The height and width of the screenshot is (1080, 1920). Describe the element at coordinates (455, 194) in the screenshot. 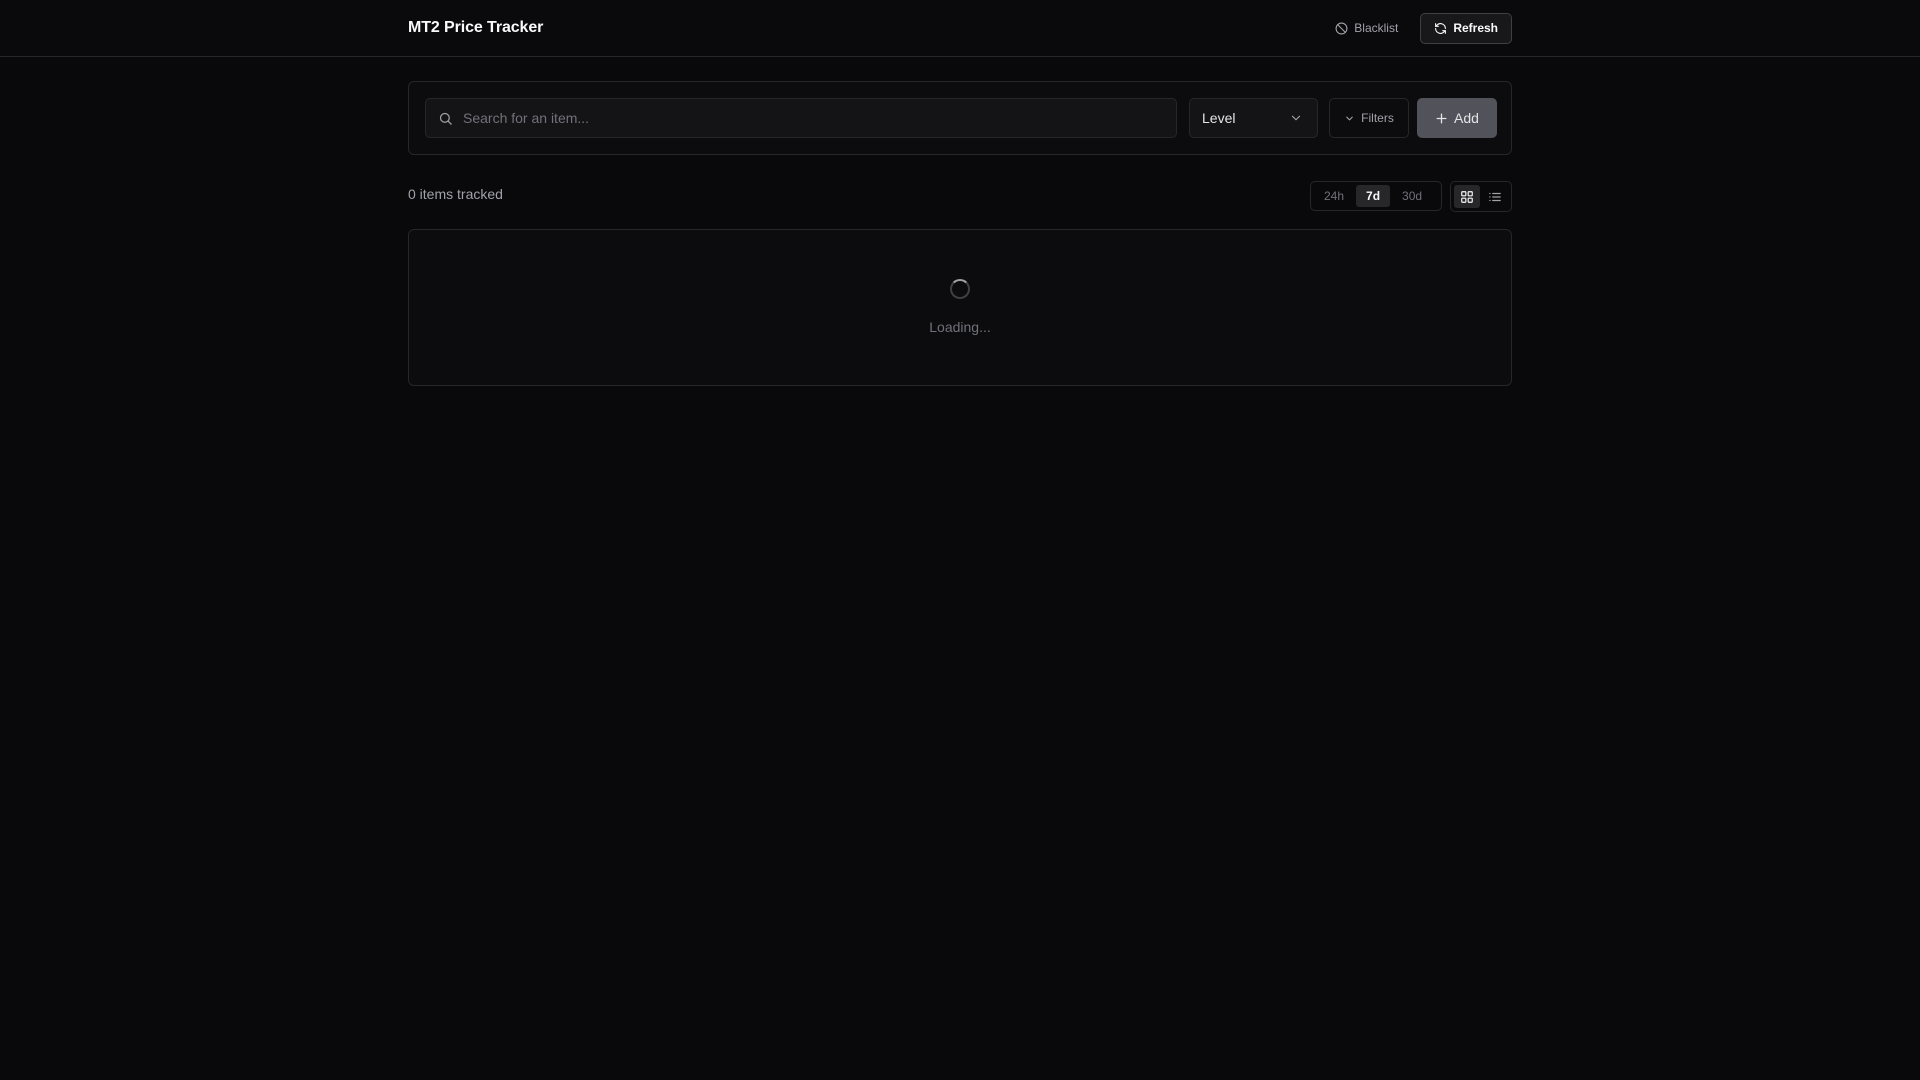

I see `items-count: 0 items tracked` at that location.